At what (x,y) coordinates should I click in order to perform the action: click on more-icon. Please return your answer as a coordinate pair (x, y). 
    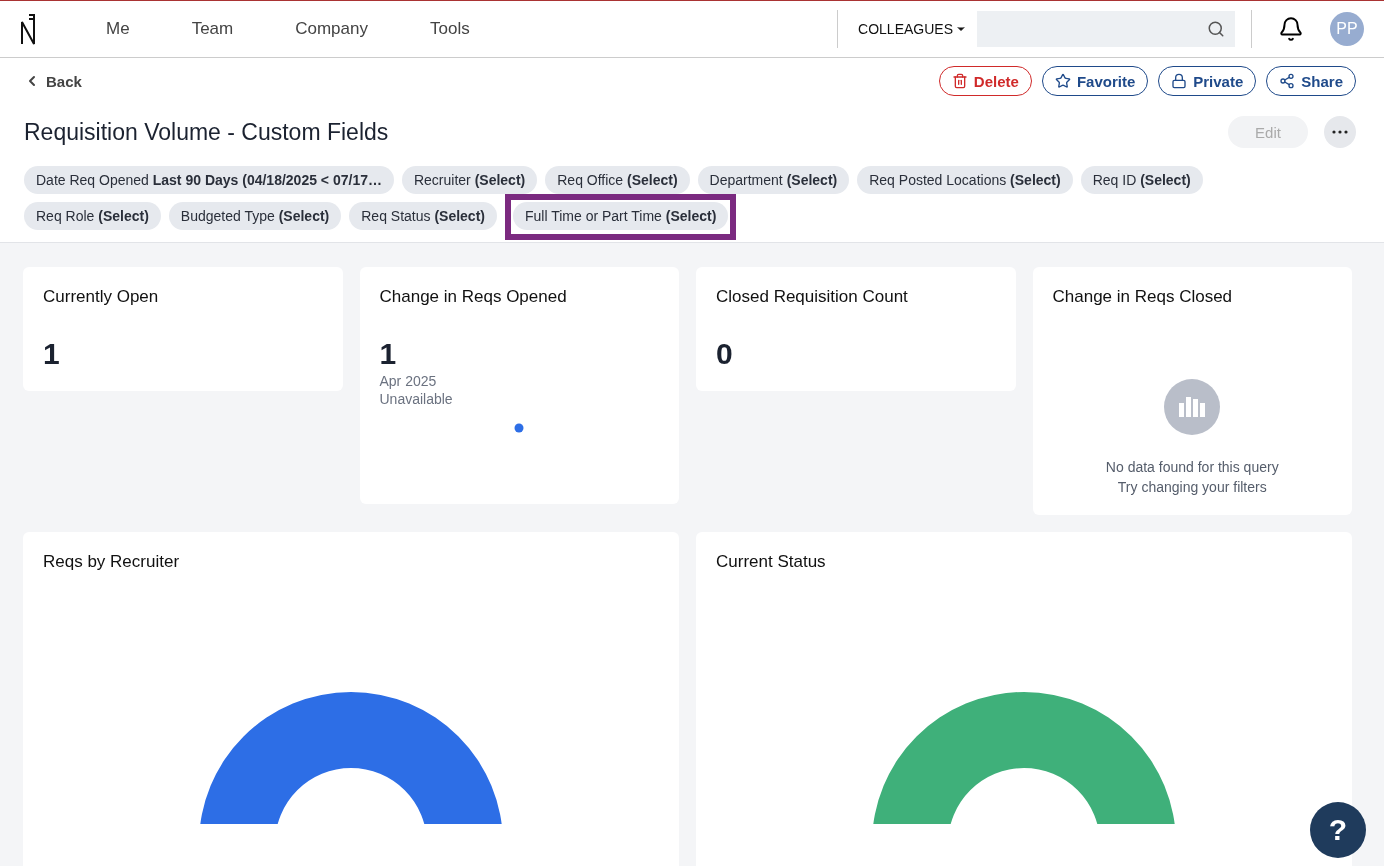
    Looking at the image, I should click on (1340, 132).